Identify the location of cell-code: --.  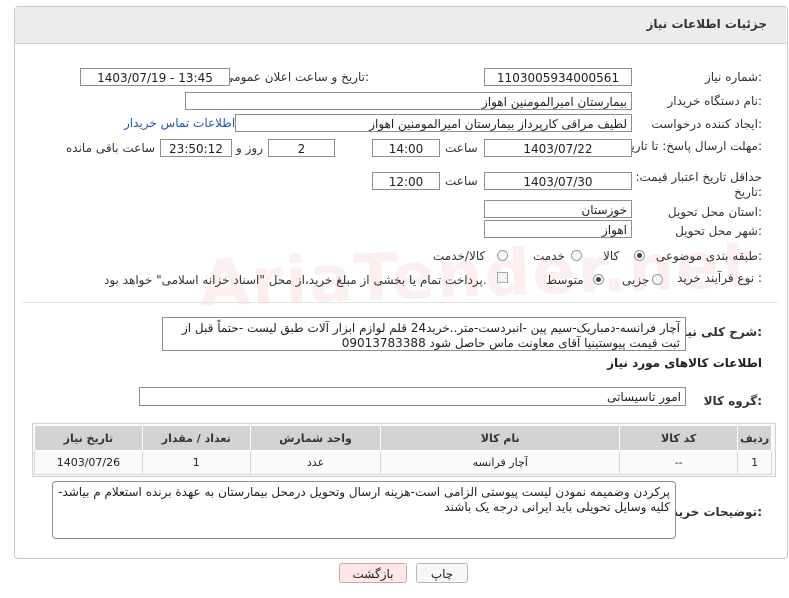
(679, 462).